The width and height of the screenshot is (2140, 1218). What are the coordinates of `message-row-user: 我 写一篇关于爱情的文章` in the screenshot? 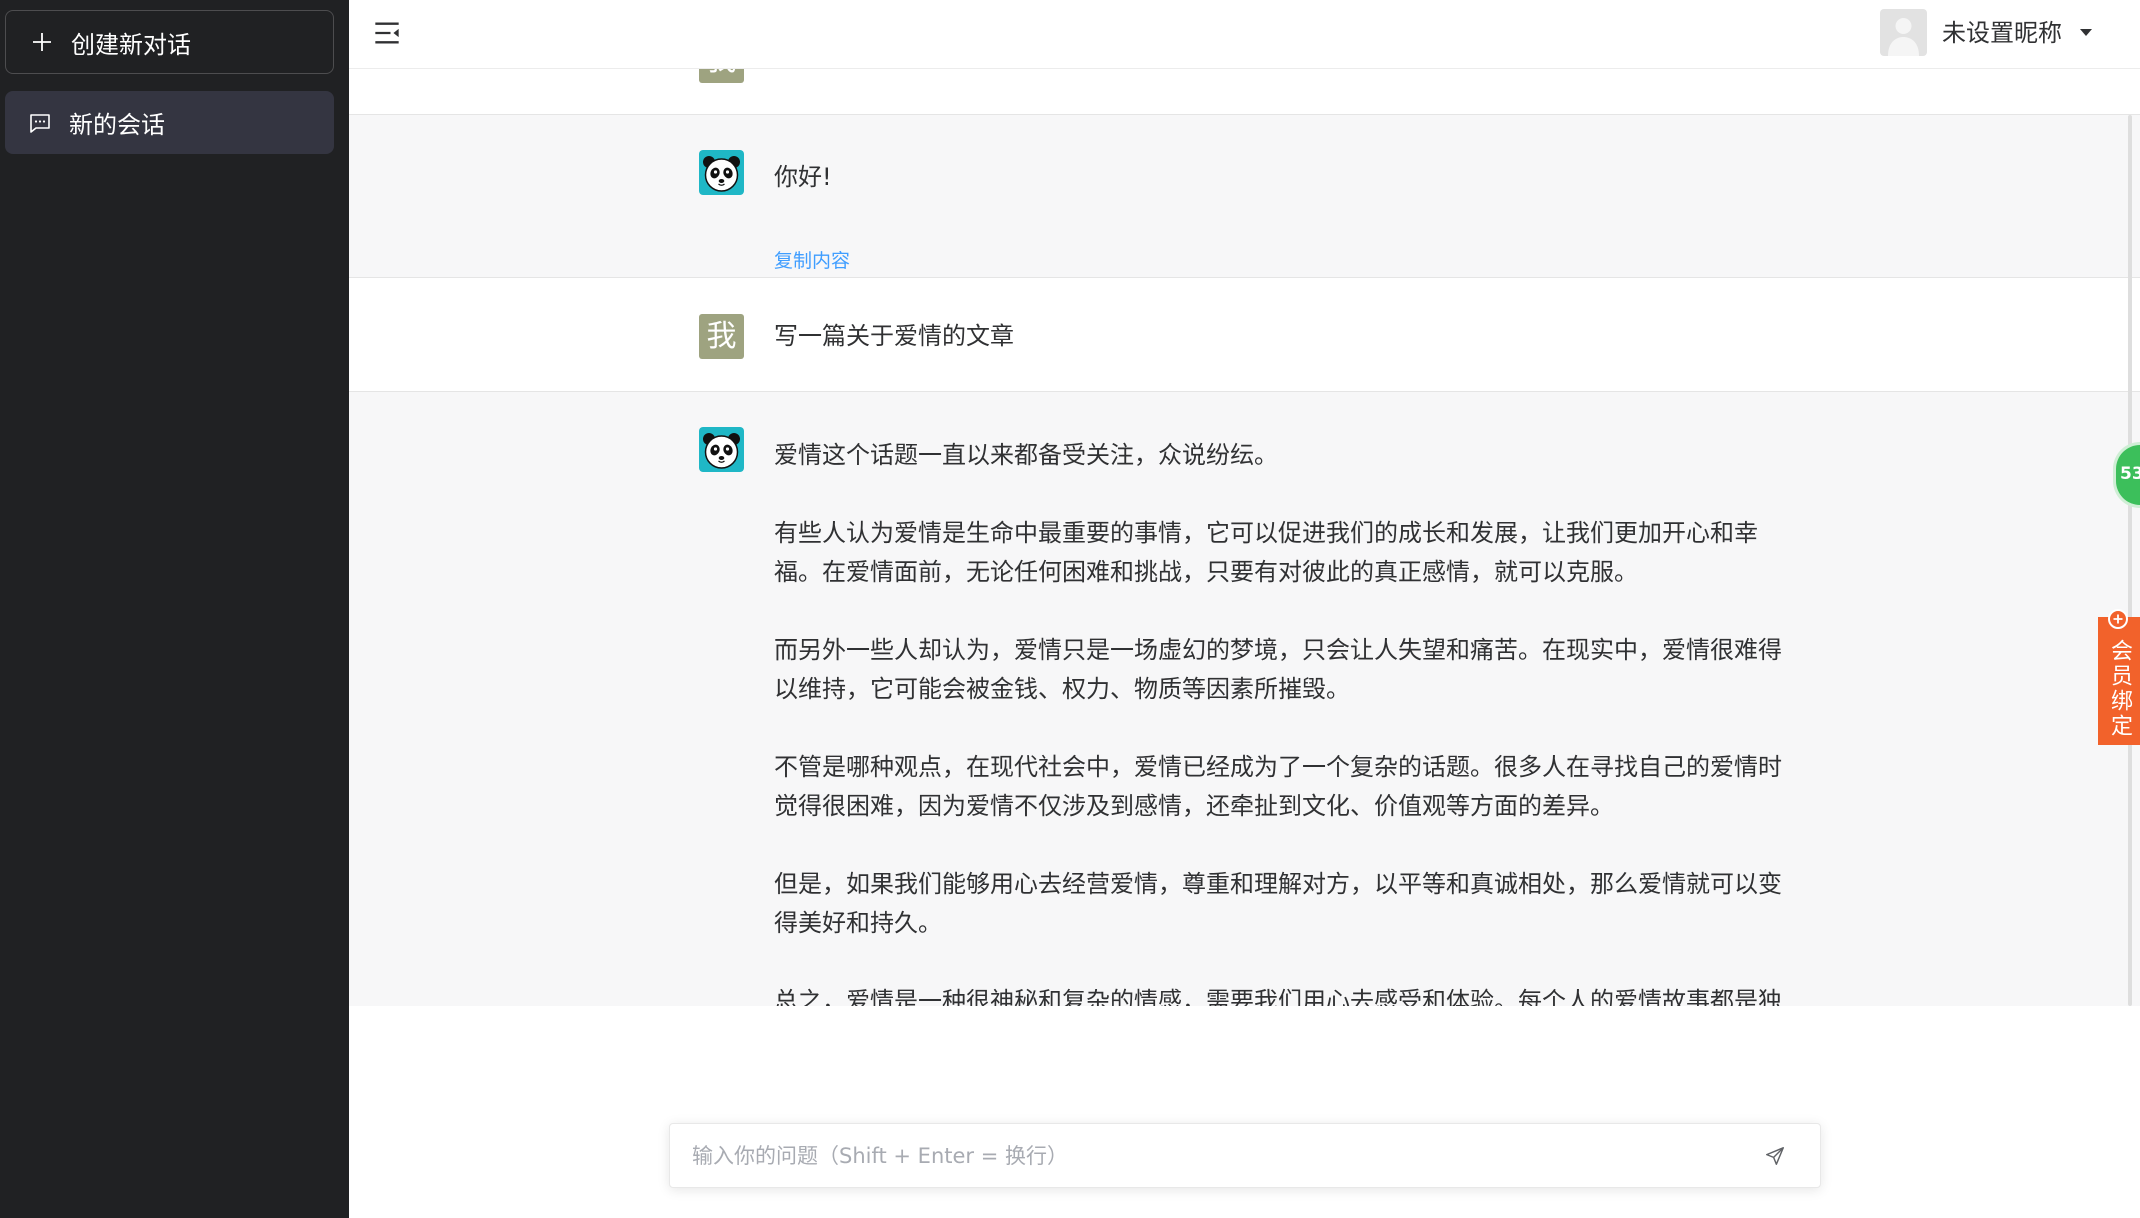 It's located at (1244, 335).